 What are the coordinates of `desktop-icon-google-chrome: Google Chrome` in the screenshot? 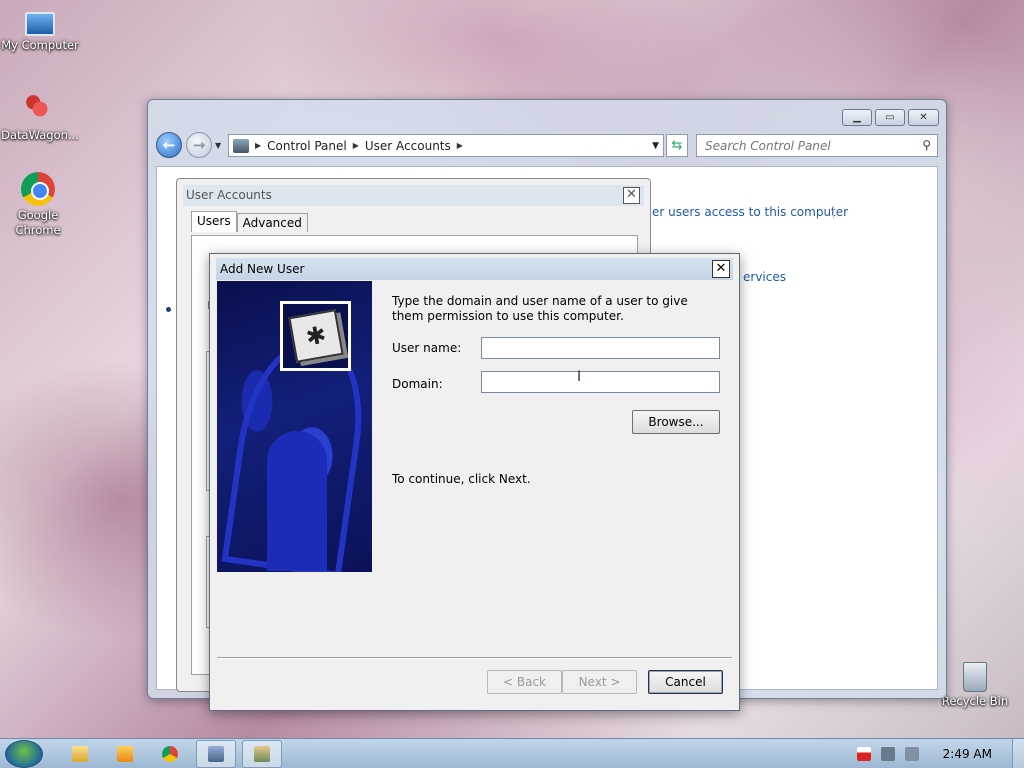 It's located at (39, 205).